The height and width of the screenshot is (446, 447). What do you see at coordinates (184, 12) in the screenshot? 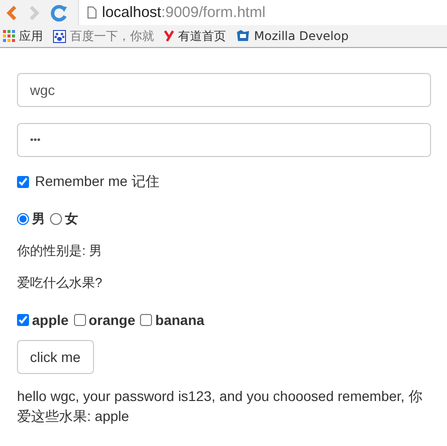
I see `url-text: localhost:9009/form.html` at bounding box center [184, 12].